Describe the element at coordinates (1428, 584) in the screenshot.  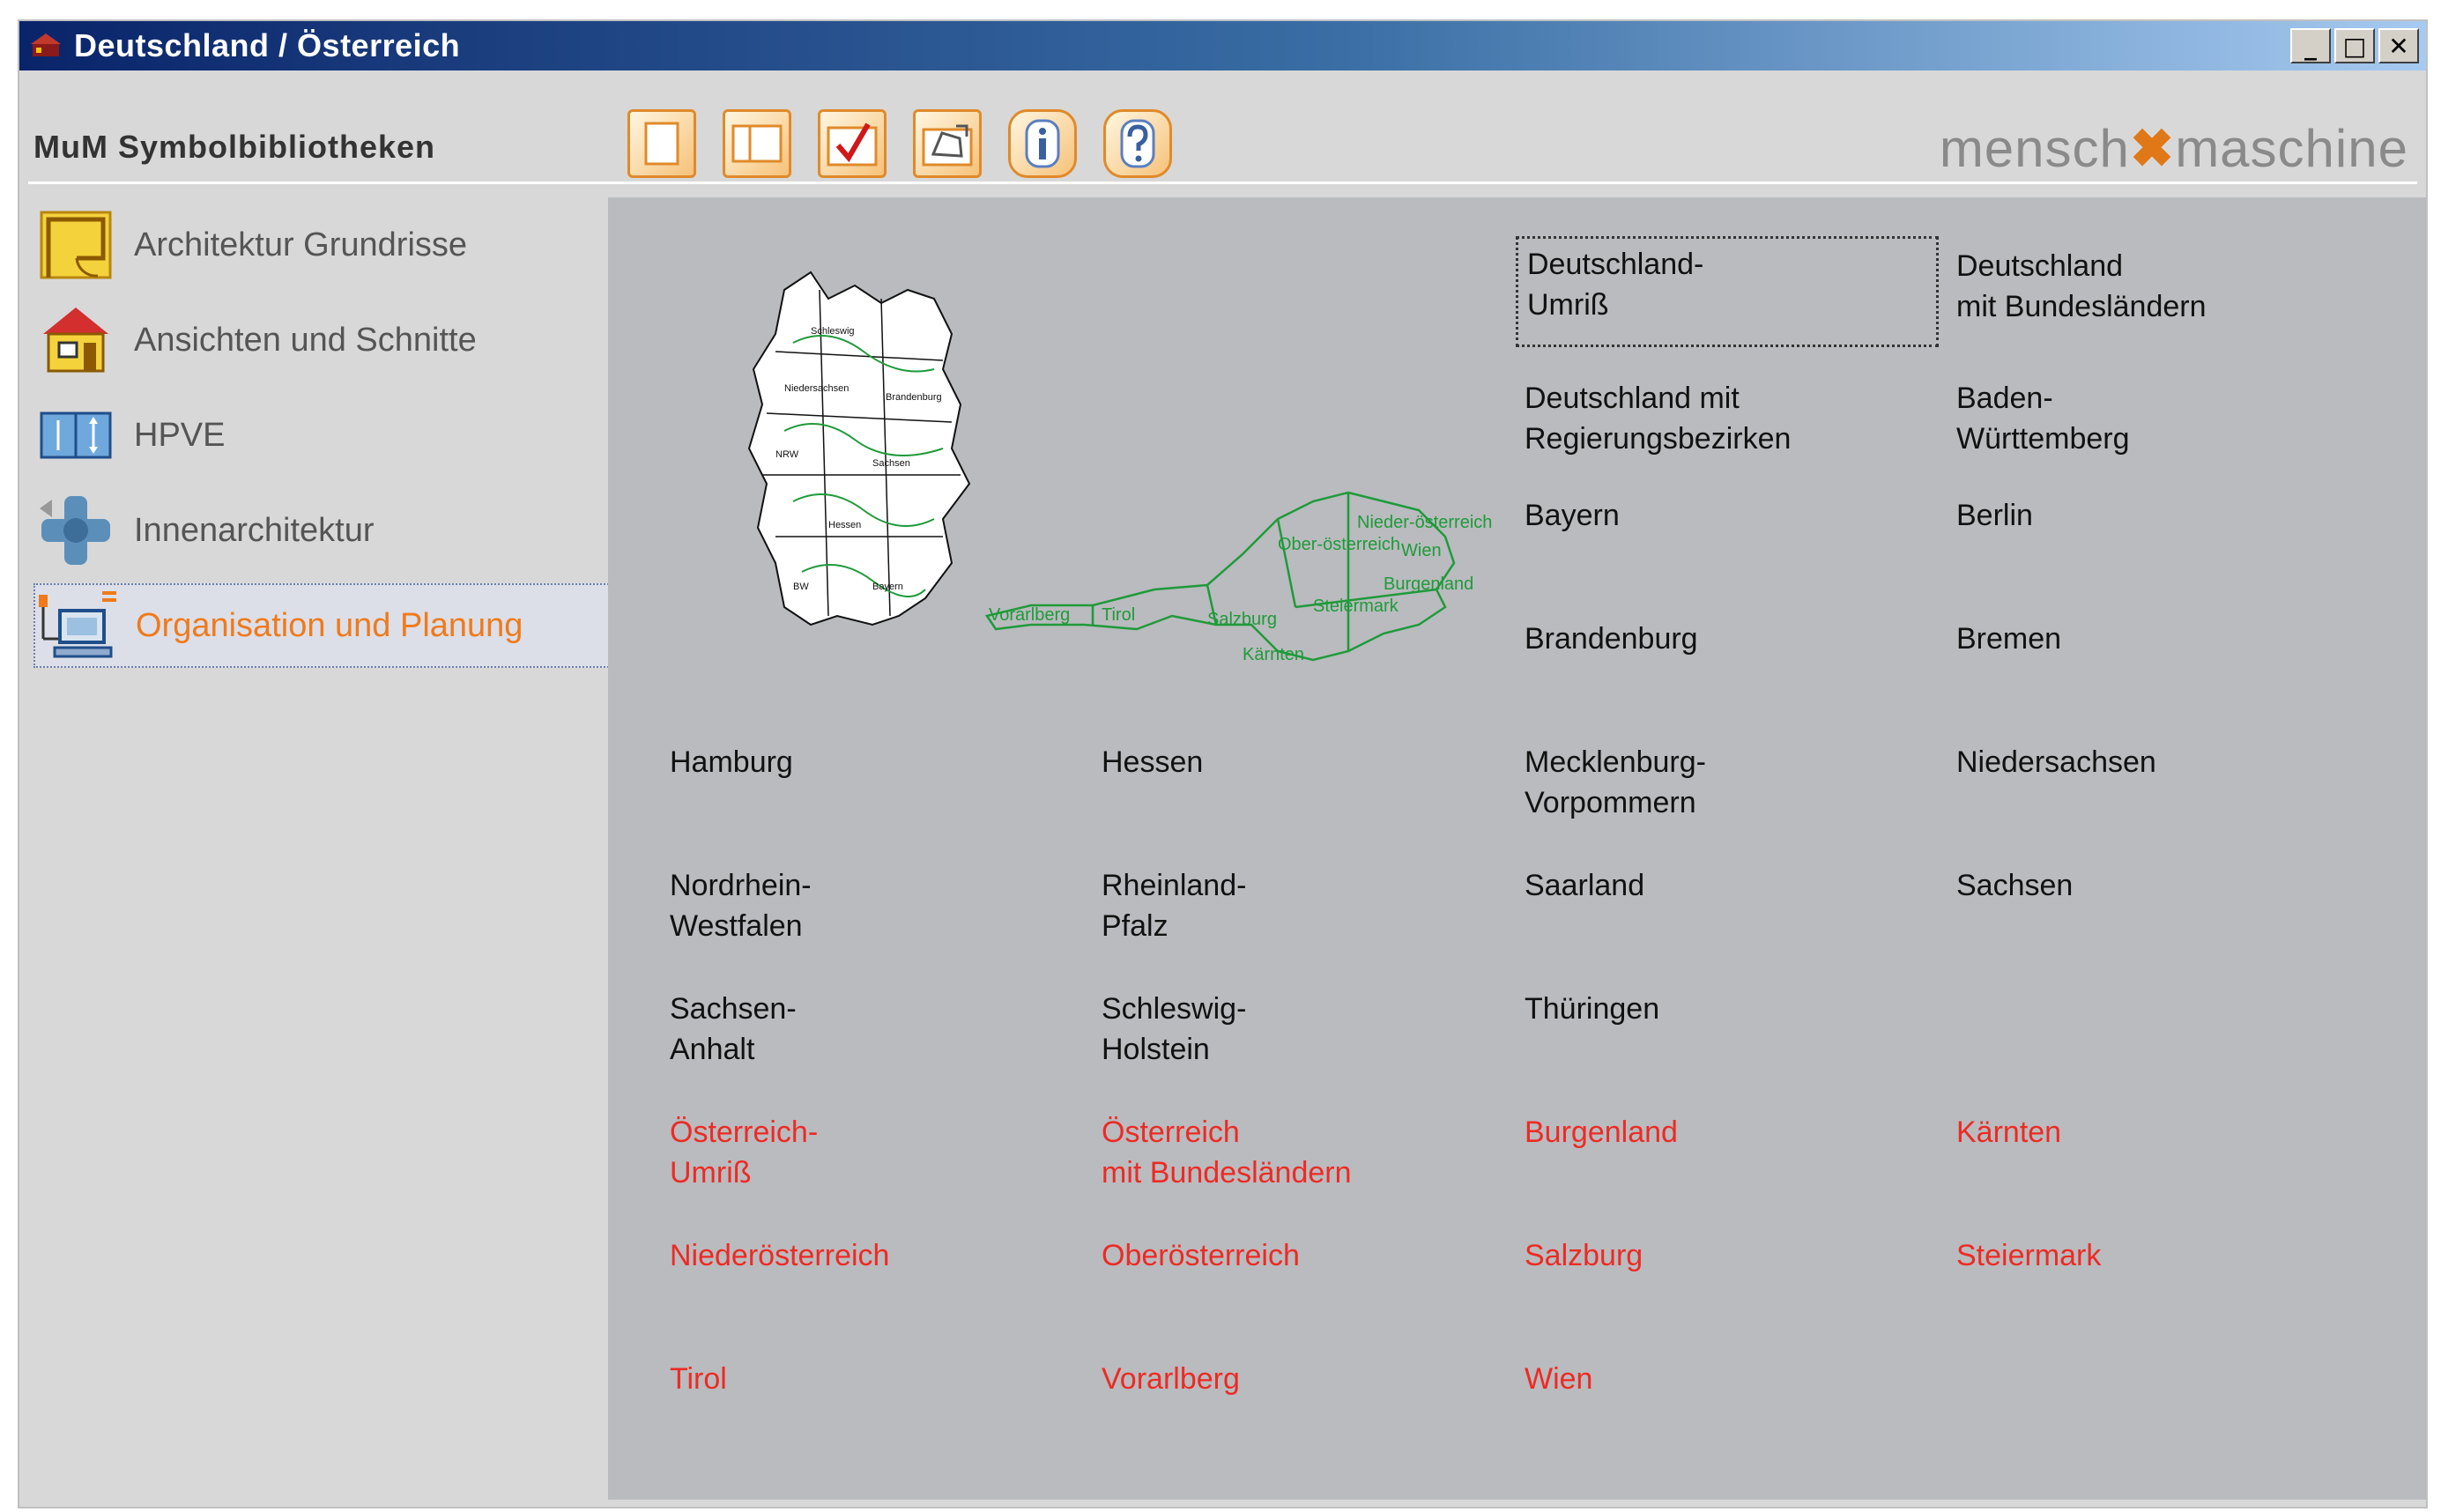
I see `map-label-burgenland: Burgenland` at that location.